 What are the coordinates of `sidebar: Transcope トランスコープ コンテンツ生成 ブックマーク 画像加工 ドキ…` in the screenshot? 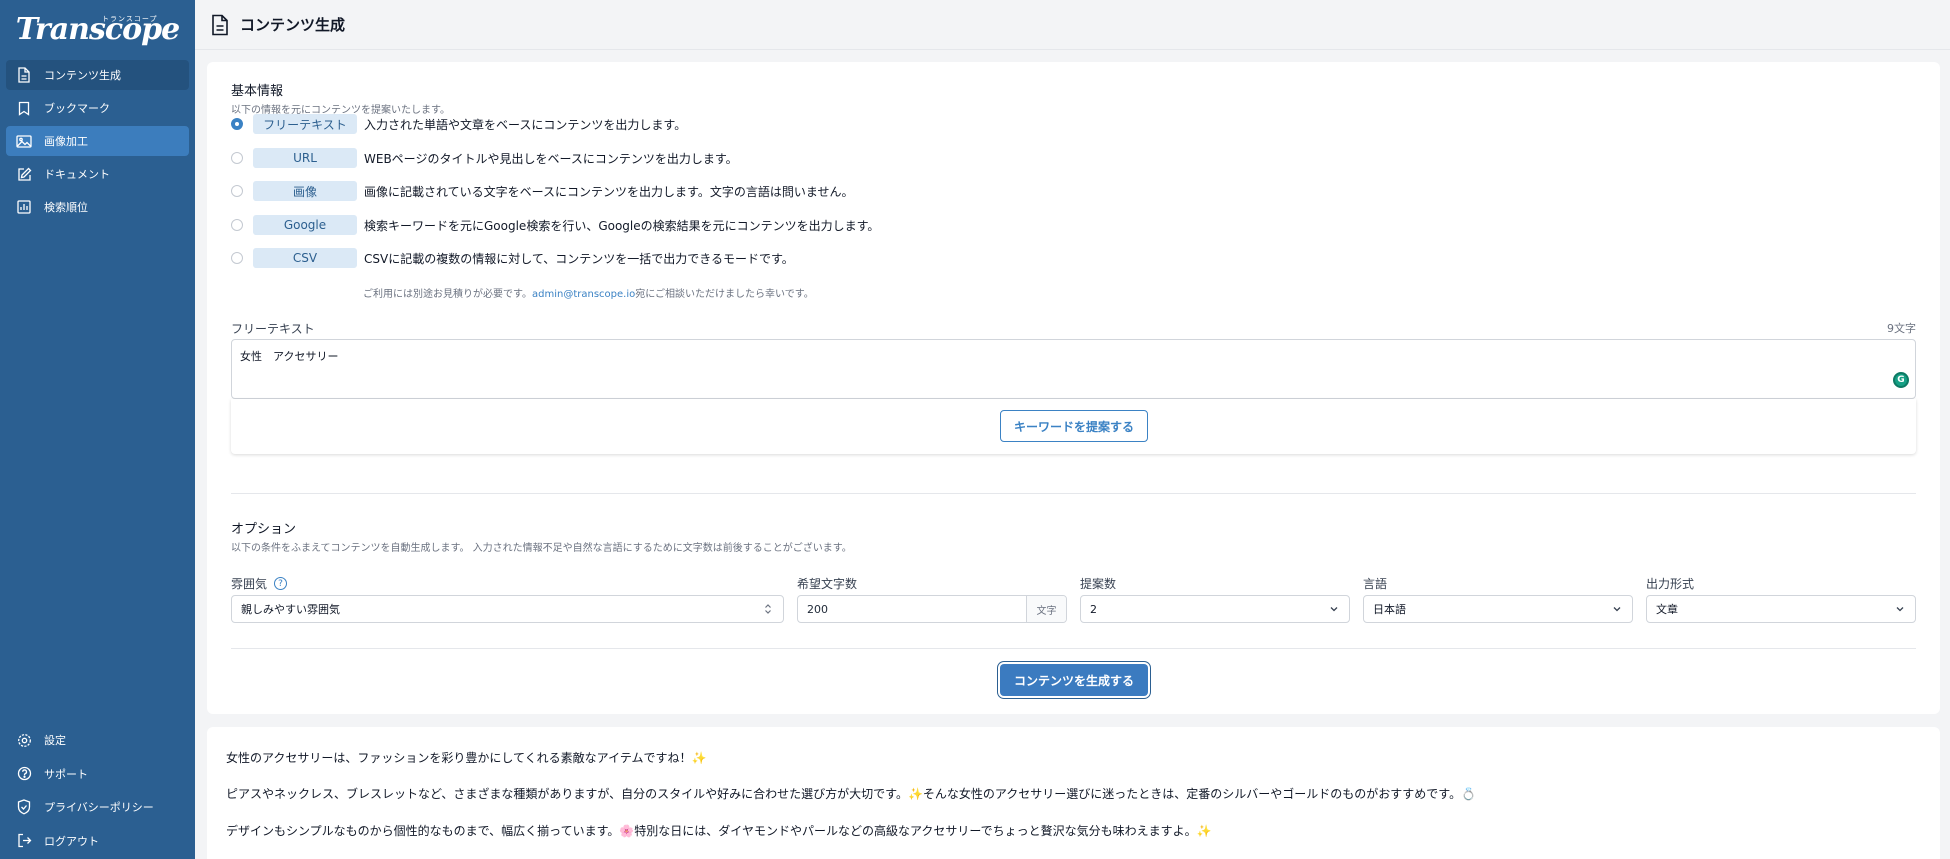 It's located at (97, 429).